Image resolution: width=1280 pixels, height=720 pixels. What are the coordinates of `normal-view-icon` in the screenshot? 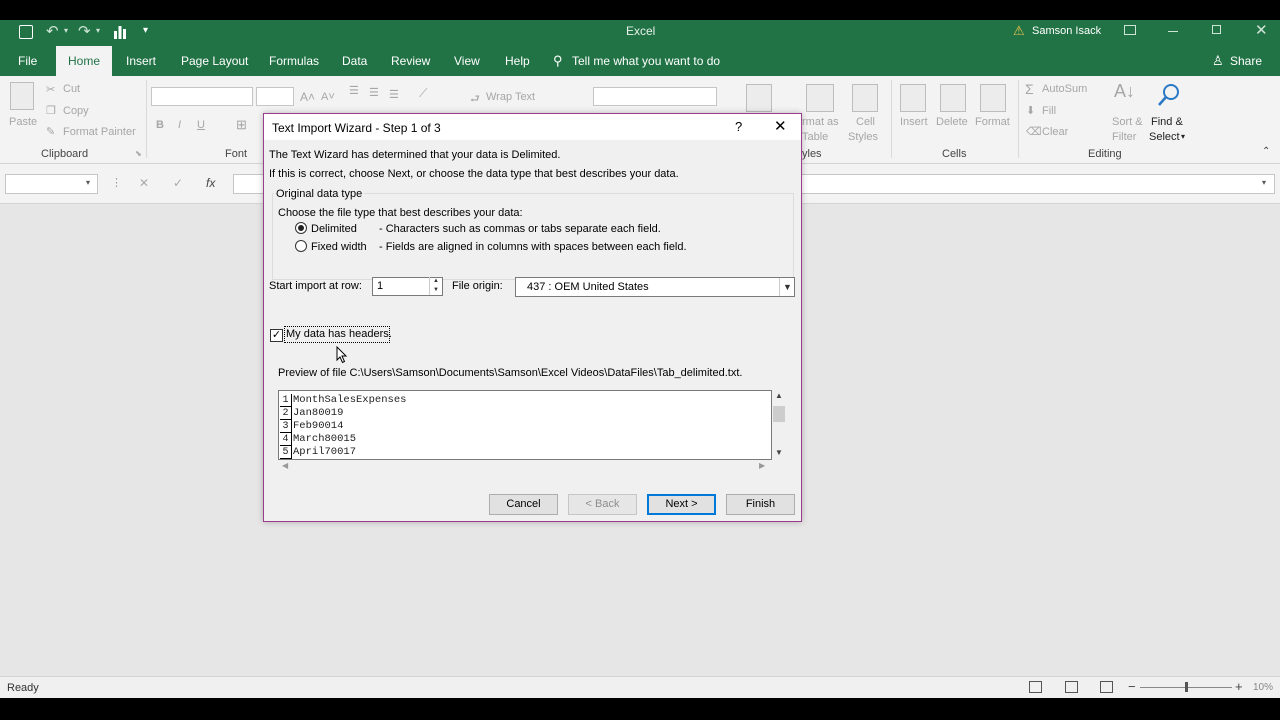 It's located at (1035, 687).